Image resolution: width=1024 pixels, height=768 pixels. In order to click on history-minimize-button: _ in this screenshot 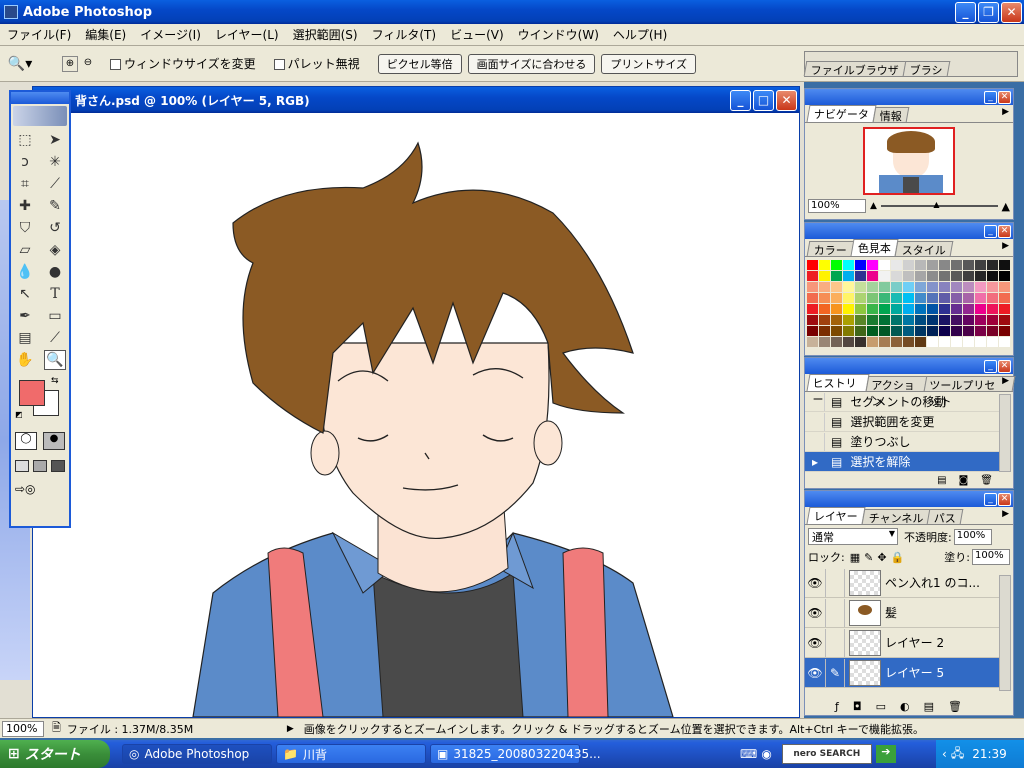, I will do `click(990, 366)`.